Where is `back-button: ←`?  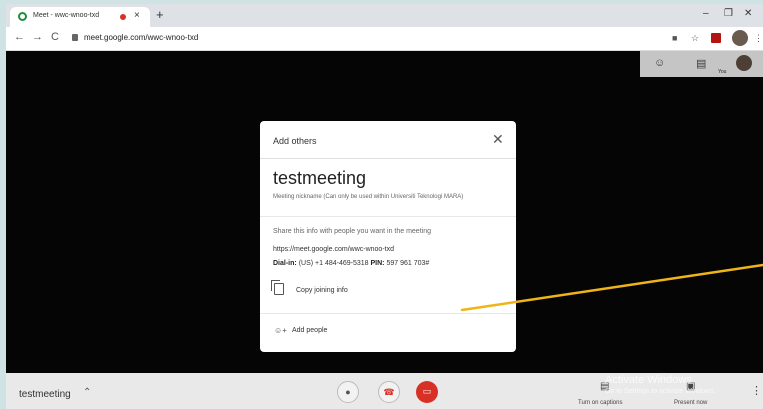
back-button: ← is located at coordinates (19, 37).